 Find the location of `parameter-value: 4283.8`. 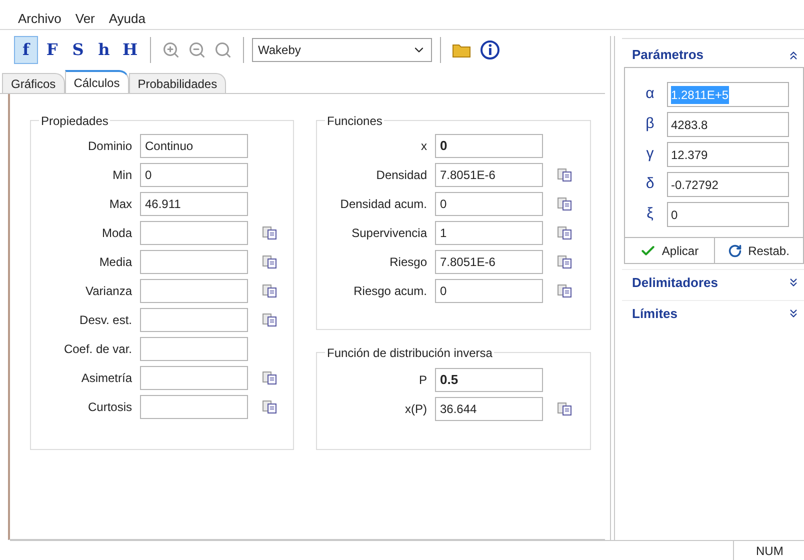

parameter-value: 4283.8 is located at coordinates (689, 125).